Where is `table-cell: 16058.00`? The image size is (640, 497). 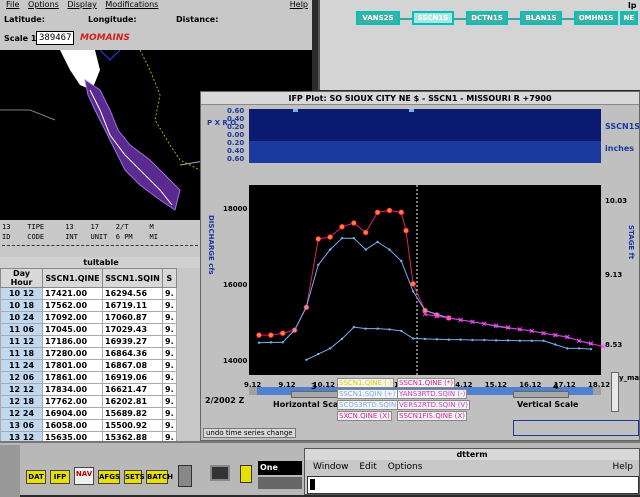
table-cell: 16058.00 is located at coordinates (72, 425).